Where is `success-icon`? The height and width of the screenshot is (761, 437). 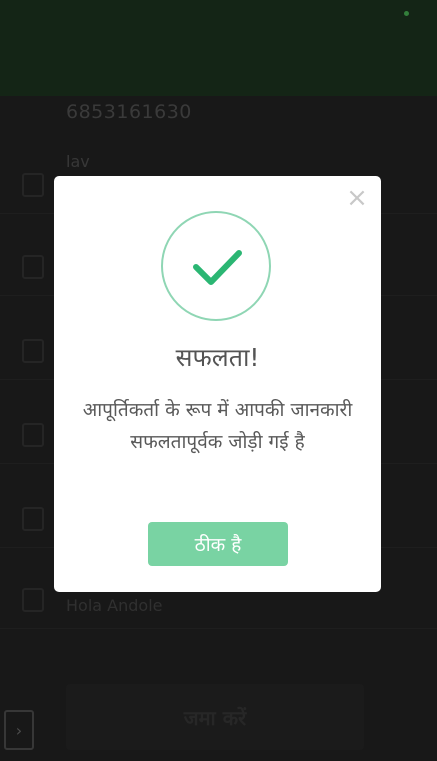
success-icon is located at coordinates (216, 266).